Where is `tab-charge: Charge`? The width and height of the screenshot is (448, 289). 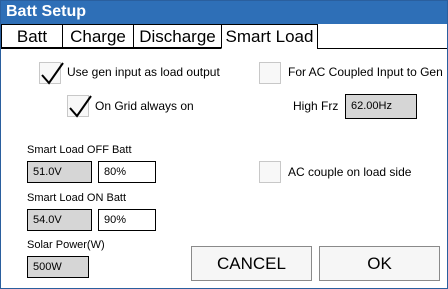 tab-charge: Charge is located at coordinates (98, 36).